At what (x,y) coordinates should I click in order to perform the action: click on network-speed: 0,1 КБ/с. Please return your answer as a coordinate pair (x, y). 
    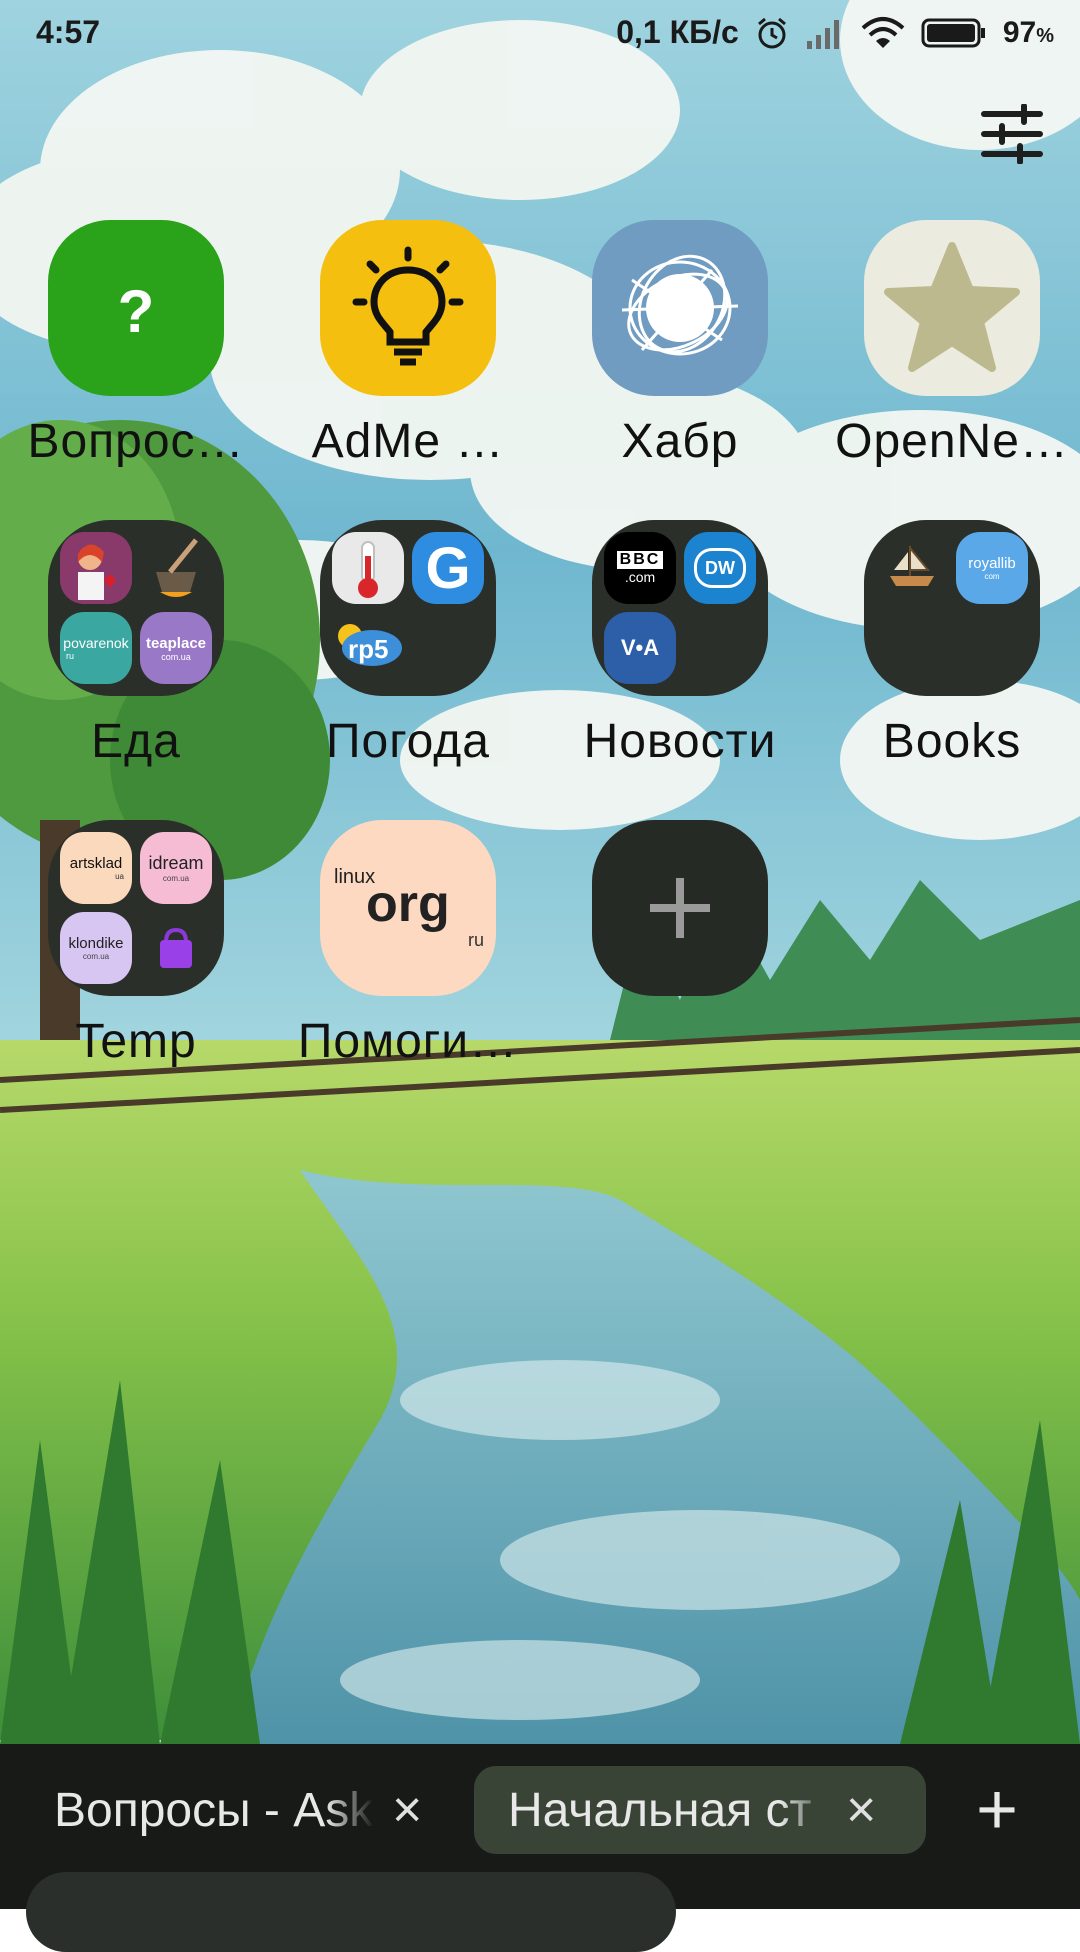
    Looking at the image, I should click on (677, 32).